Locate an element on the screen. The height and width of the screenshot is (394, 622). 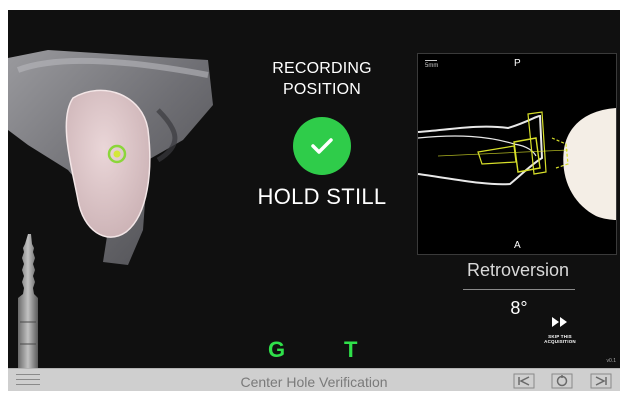
capture-button is located at coordinates (562, 381).